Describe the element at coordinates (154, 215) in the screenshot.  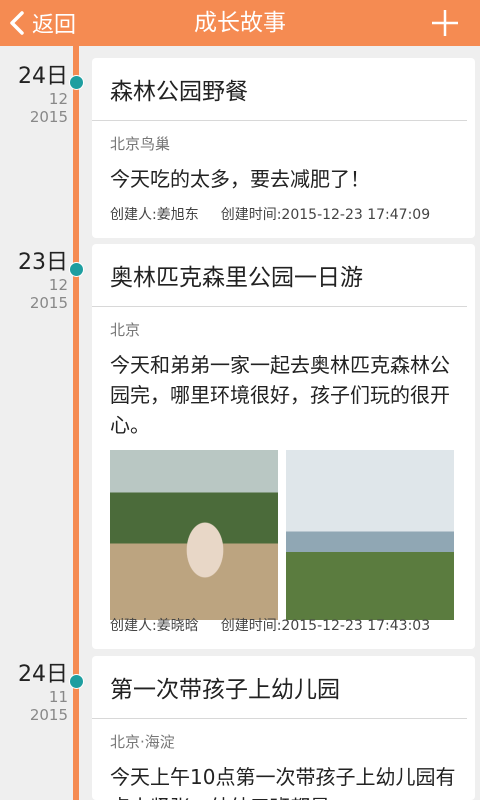
I see `story-creator: 创建人:姜旭东` at that location.